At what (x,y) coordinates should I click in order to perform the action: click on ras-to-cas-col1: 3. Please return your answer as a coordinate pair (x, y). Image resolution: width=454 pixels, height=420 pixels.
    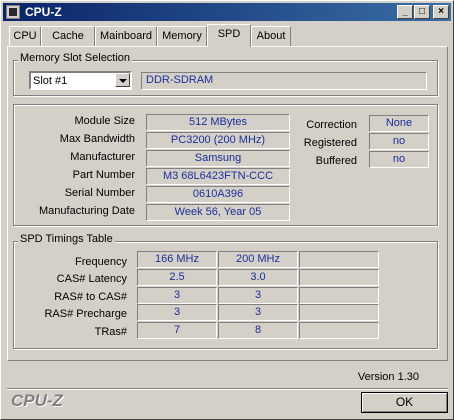
    Looking at the image, I should click on (177, 295).